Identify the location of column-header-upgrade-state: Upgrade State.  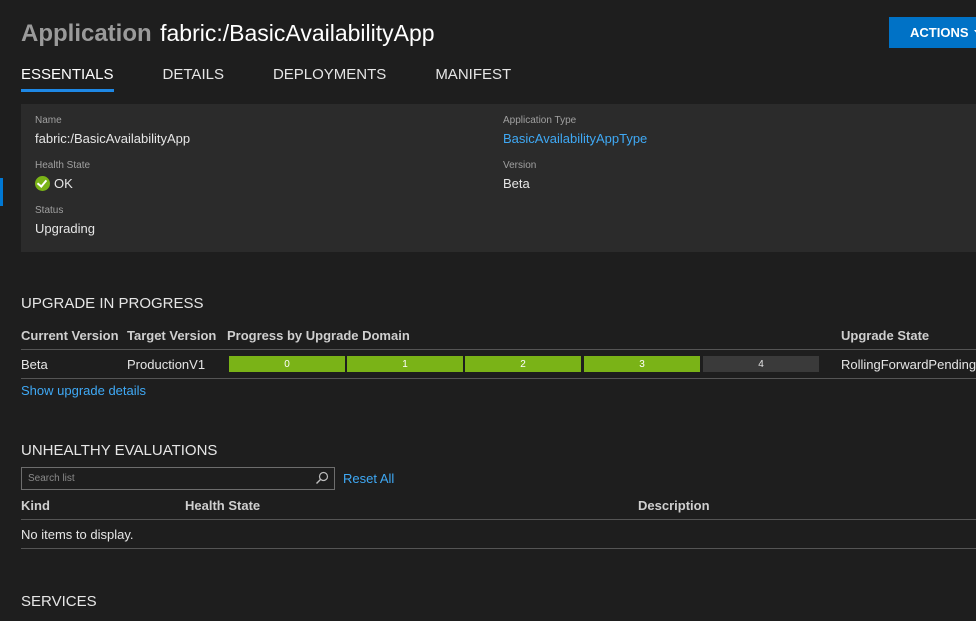
(885, 335).